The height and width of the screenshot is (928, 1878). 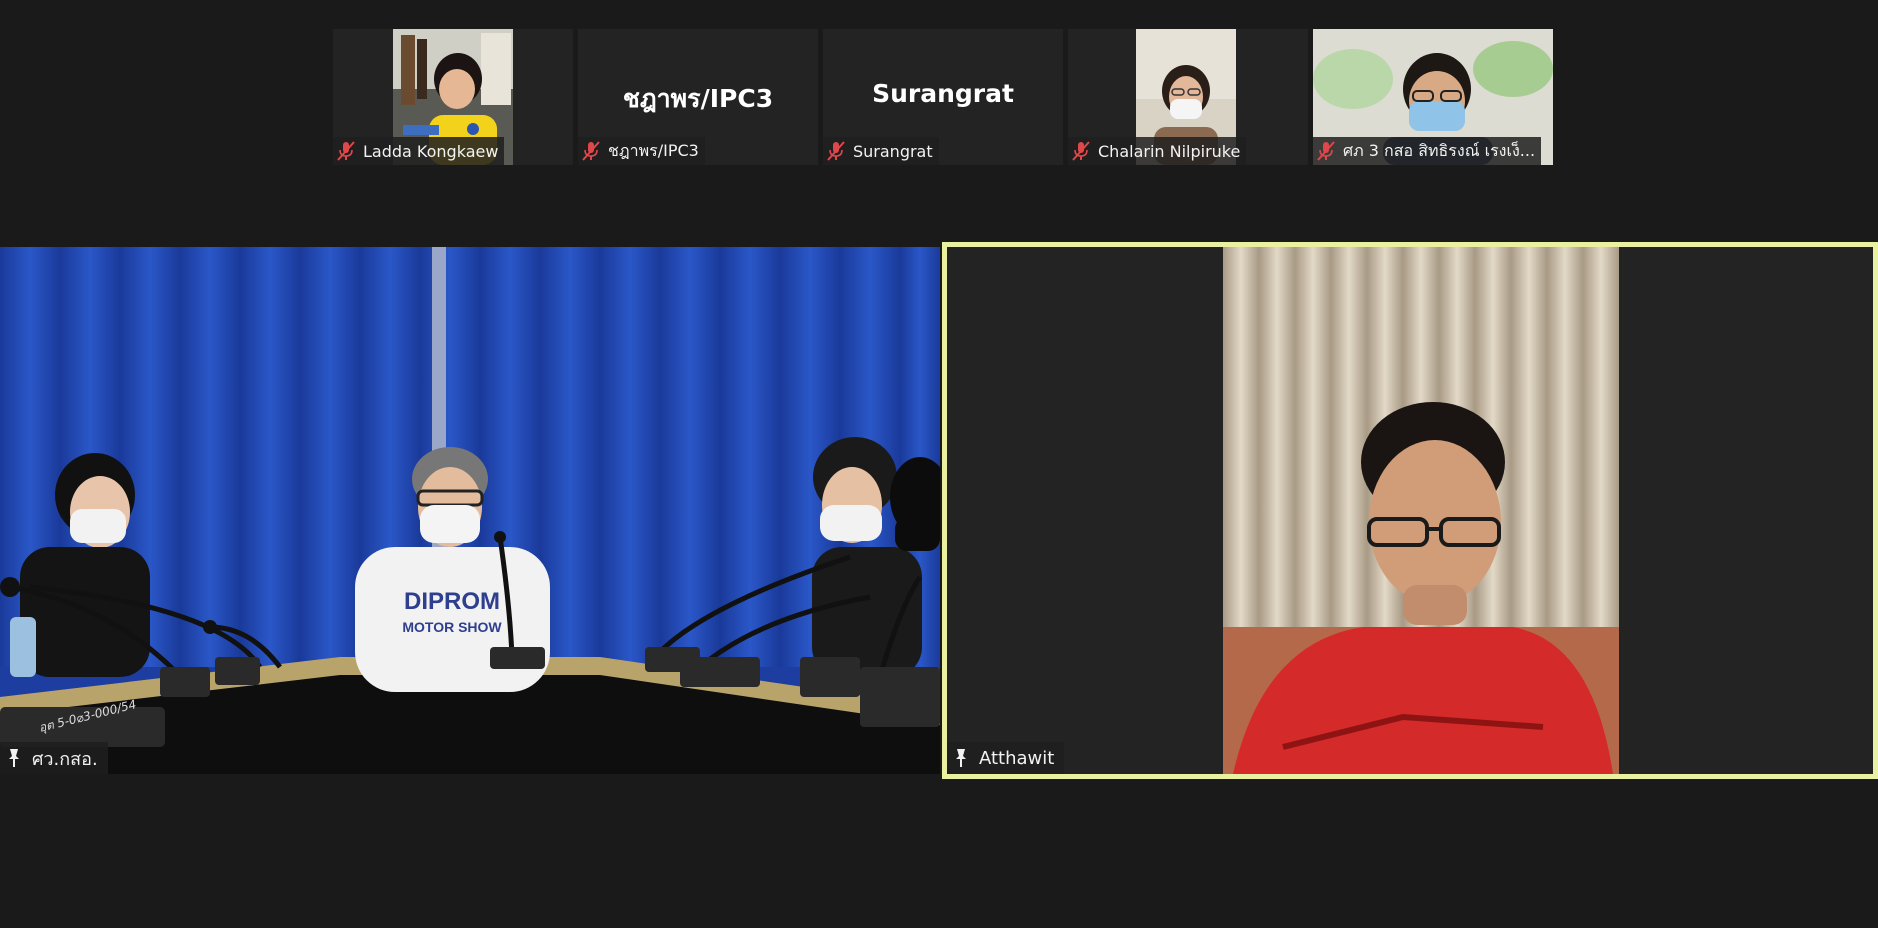 I want to click on participant-name-label: Surangrat, so click(x=881, y=151).